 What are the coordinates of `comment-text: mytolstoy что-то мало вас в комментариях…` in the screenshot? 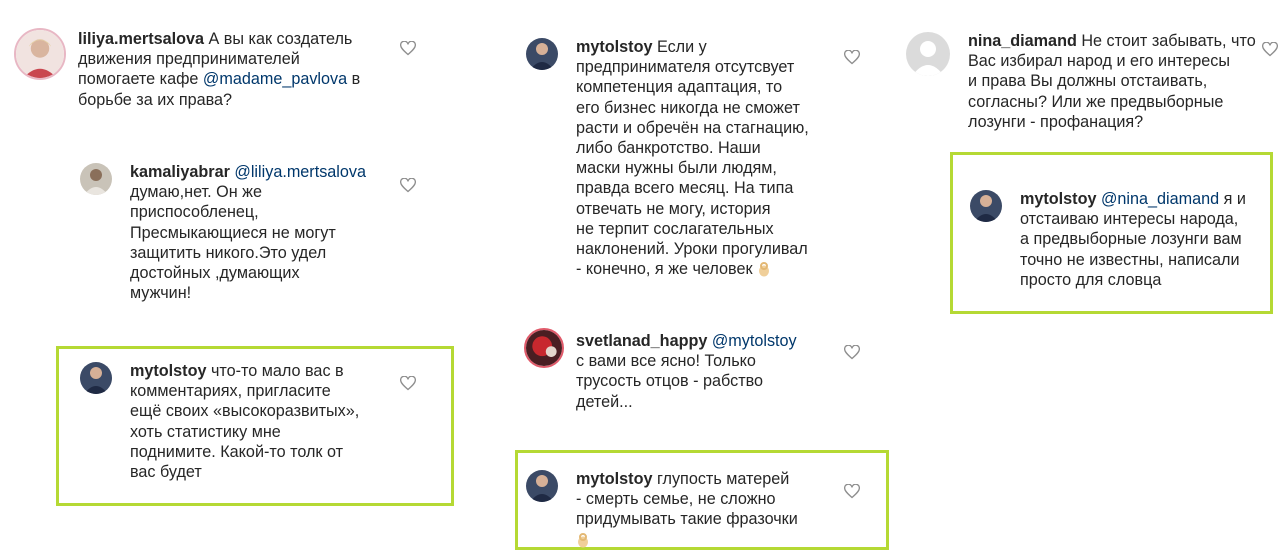 It's located at (244, 421).